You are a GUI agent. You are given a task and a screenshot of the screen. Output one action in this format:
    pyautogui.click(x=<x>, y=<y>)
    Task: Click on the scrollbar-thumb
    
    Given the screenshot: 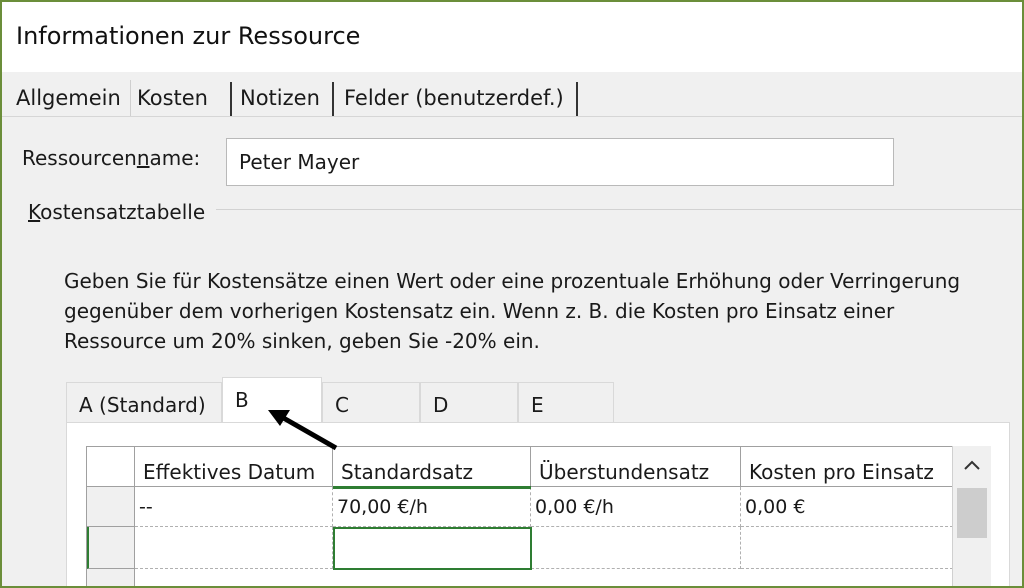 What is the action you would take?
    pyautogui.click(x=972, y=513)
    